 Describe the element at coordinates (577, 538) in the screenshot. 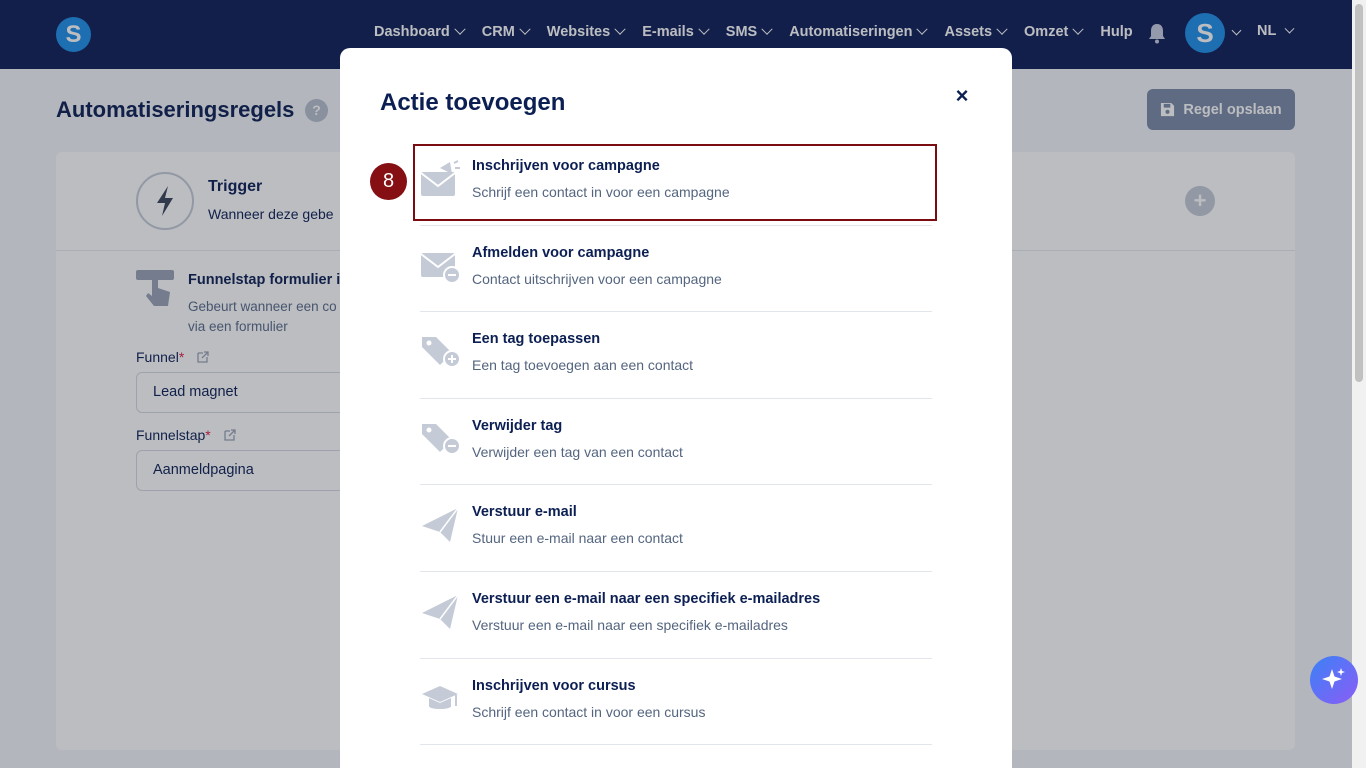

I see `action-description: Stuur een e-mail naar een contact` at that location.